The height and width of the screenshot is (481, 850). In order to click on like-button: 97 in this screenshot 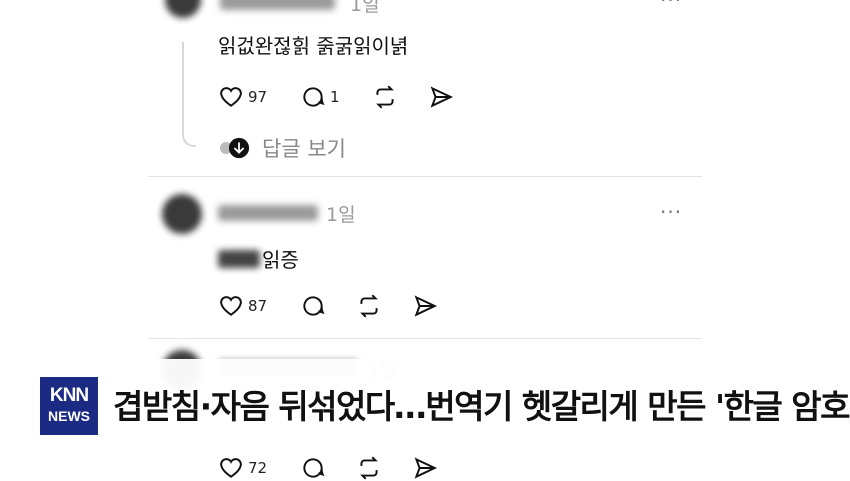, I will do `click(242, 97)`.